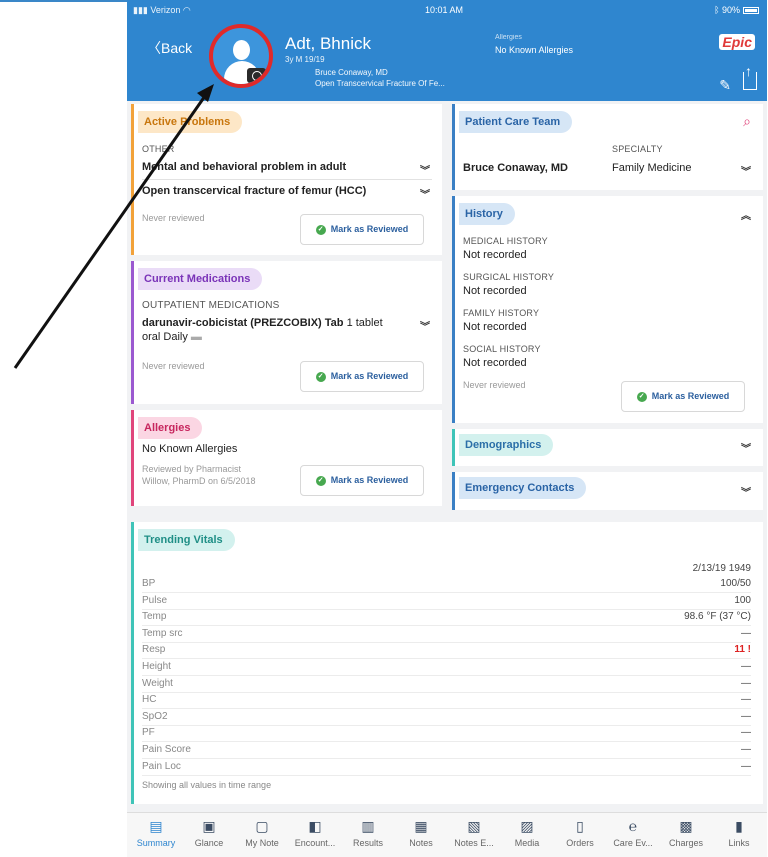 Image resolution: width=768 pixels, height=857 pixels. What do you see at coordinates (487, 214) in the screenshot?
I see `history-title: History` at bounding box center [487, 214].